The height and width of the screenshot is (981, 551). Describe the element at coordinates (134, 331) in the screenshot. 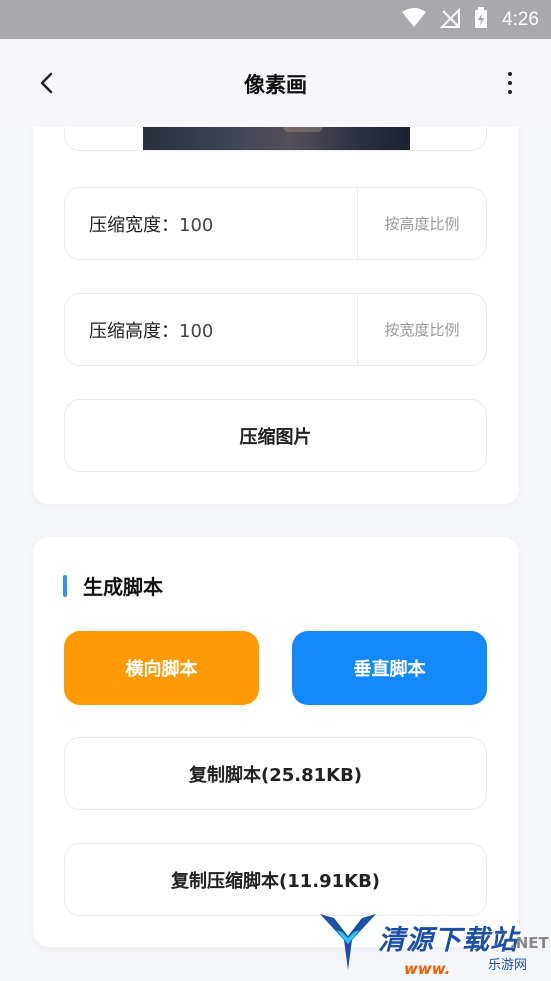

I see `compress-height-label: 压缩高度：` at that location.